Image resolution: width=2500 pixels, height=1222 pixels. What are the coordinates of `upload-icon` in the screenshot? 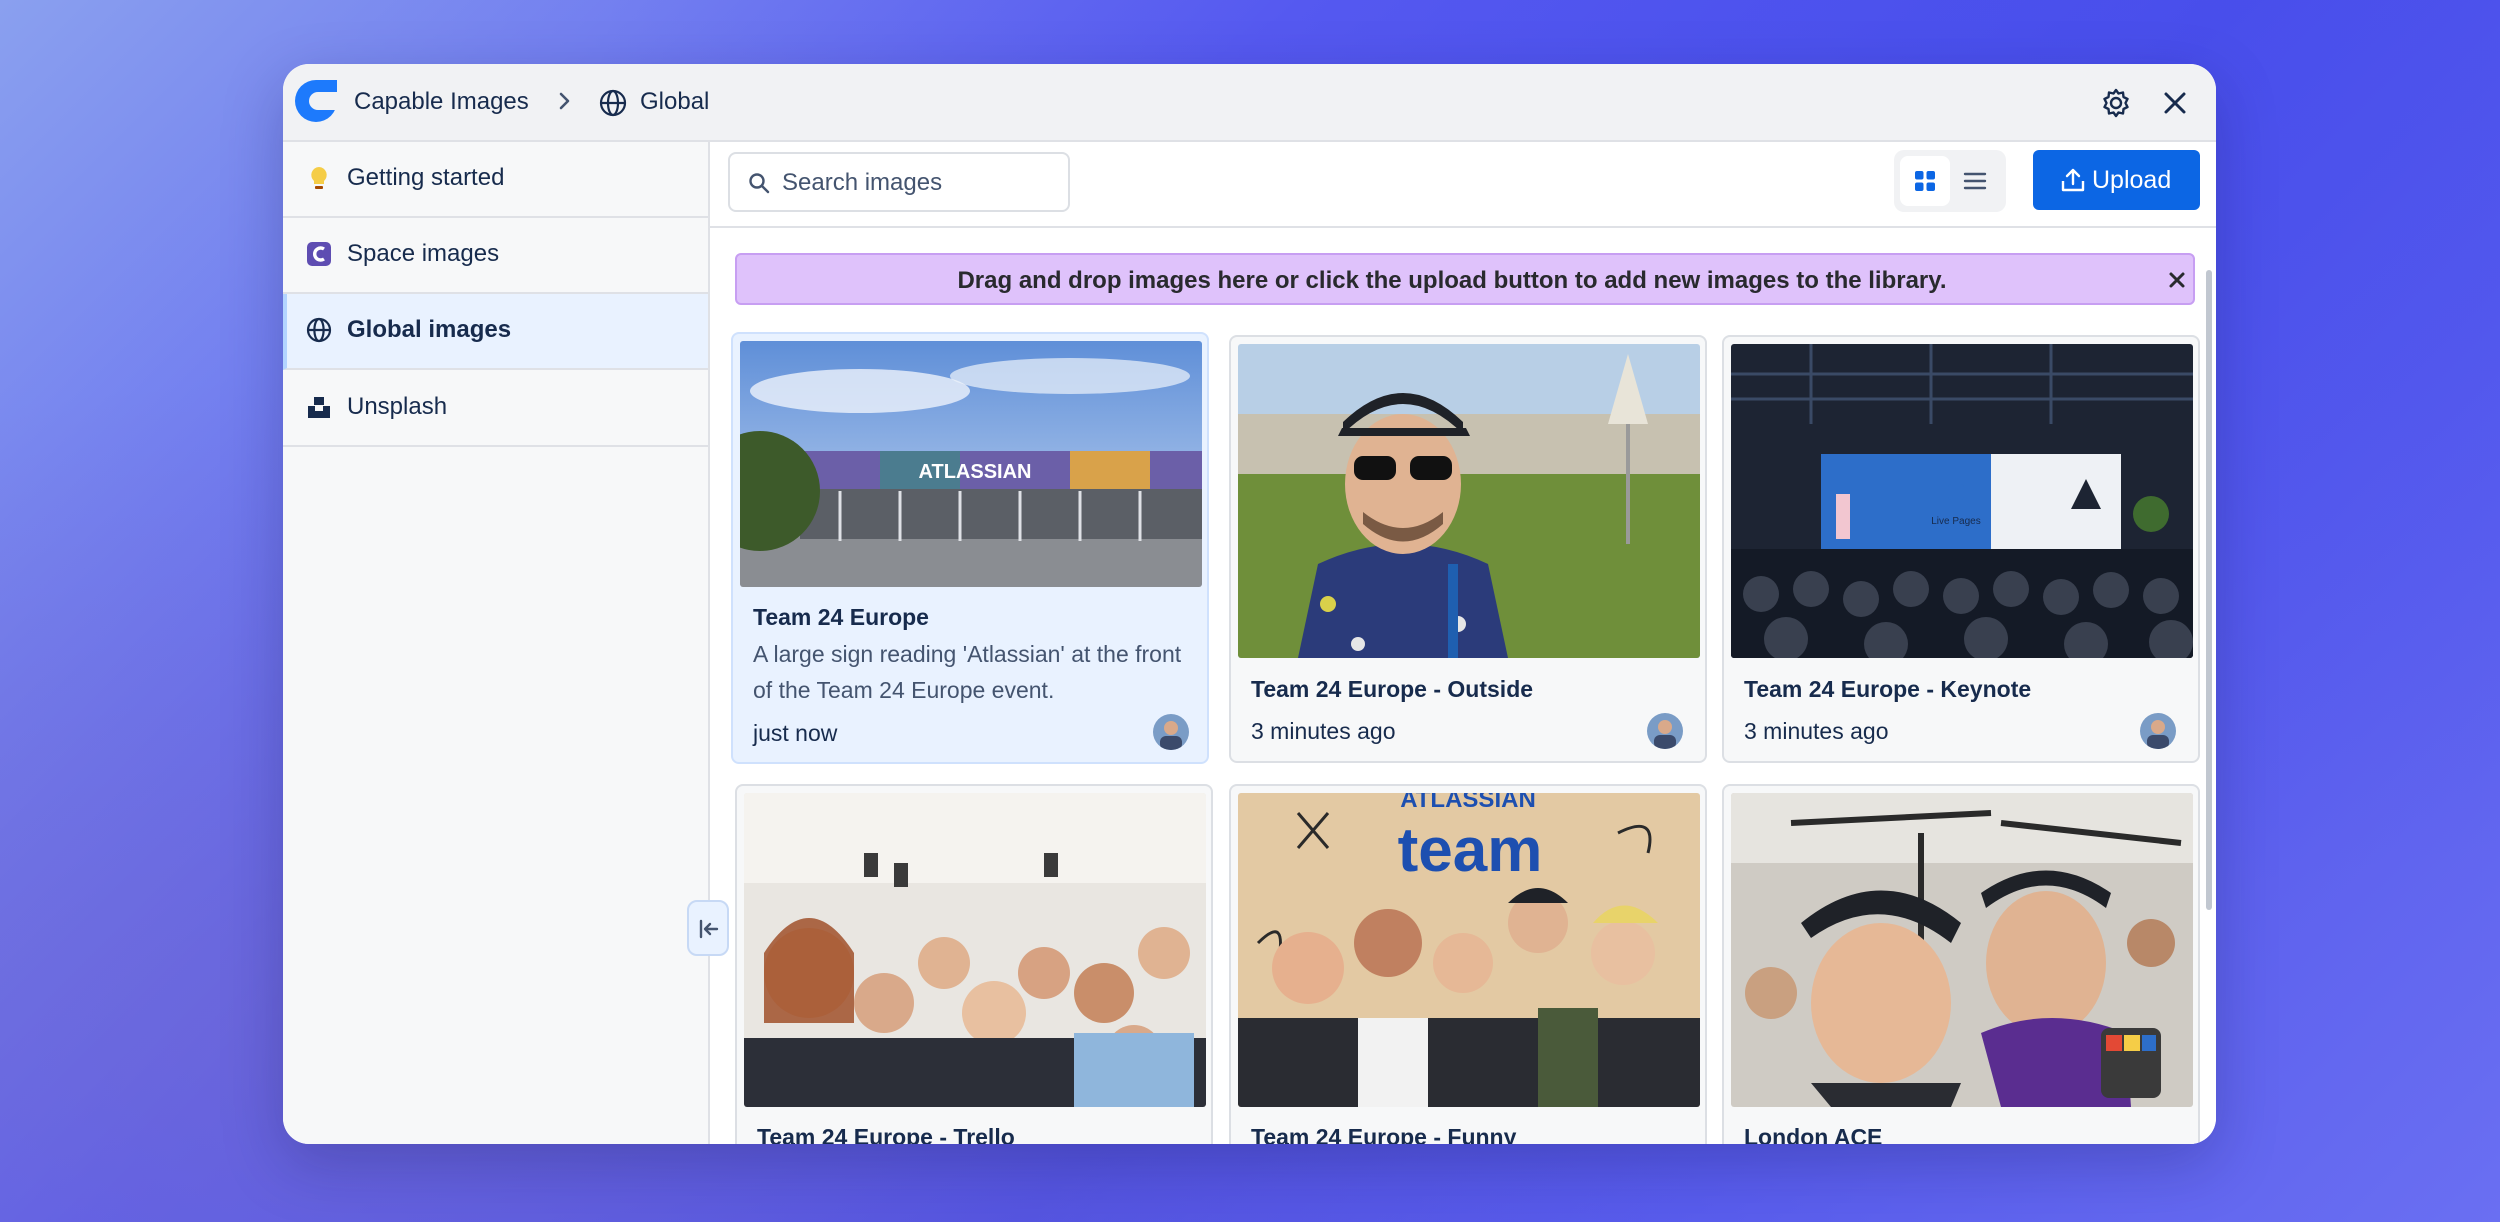 It's located at (2073, 180).